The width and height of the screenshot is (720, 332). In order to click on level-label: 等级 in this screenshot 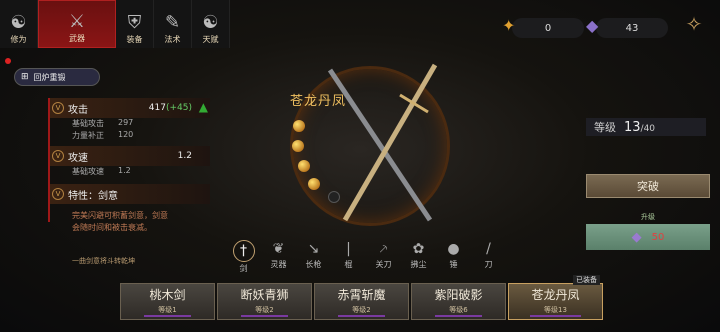, I will do `click(605, 127)`.